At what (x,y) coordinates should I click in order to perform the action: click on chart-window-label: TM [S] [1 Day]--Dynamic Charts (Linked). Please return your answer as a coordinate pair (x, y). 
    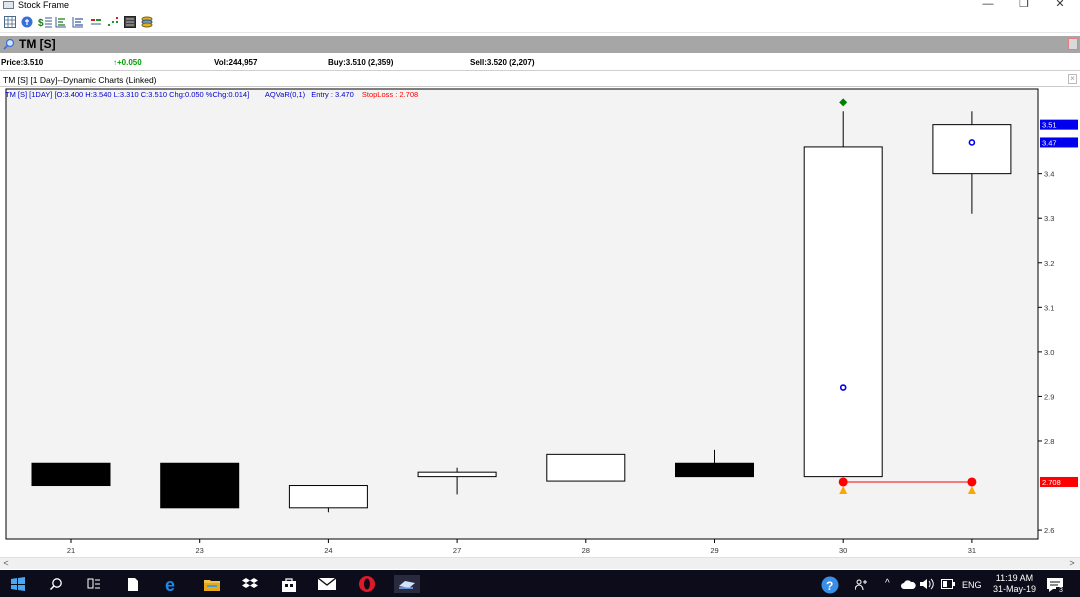
    Looking at the image, I should click on (80, 80).